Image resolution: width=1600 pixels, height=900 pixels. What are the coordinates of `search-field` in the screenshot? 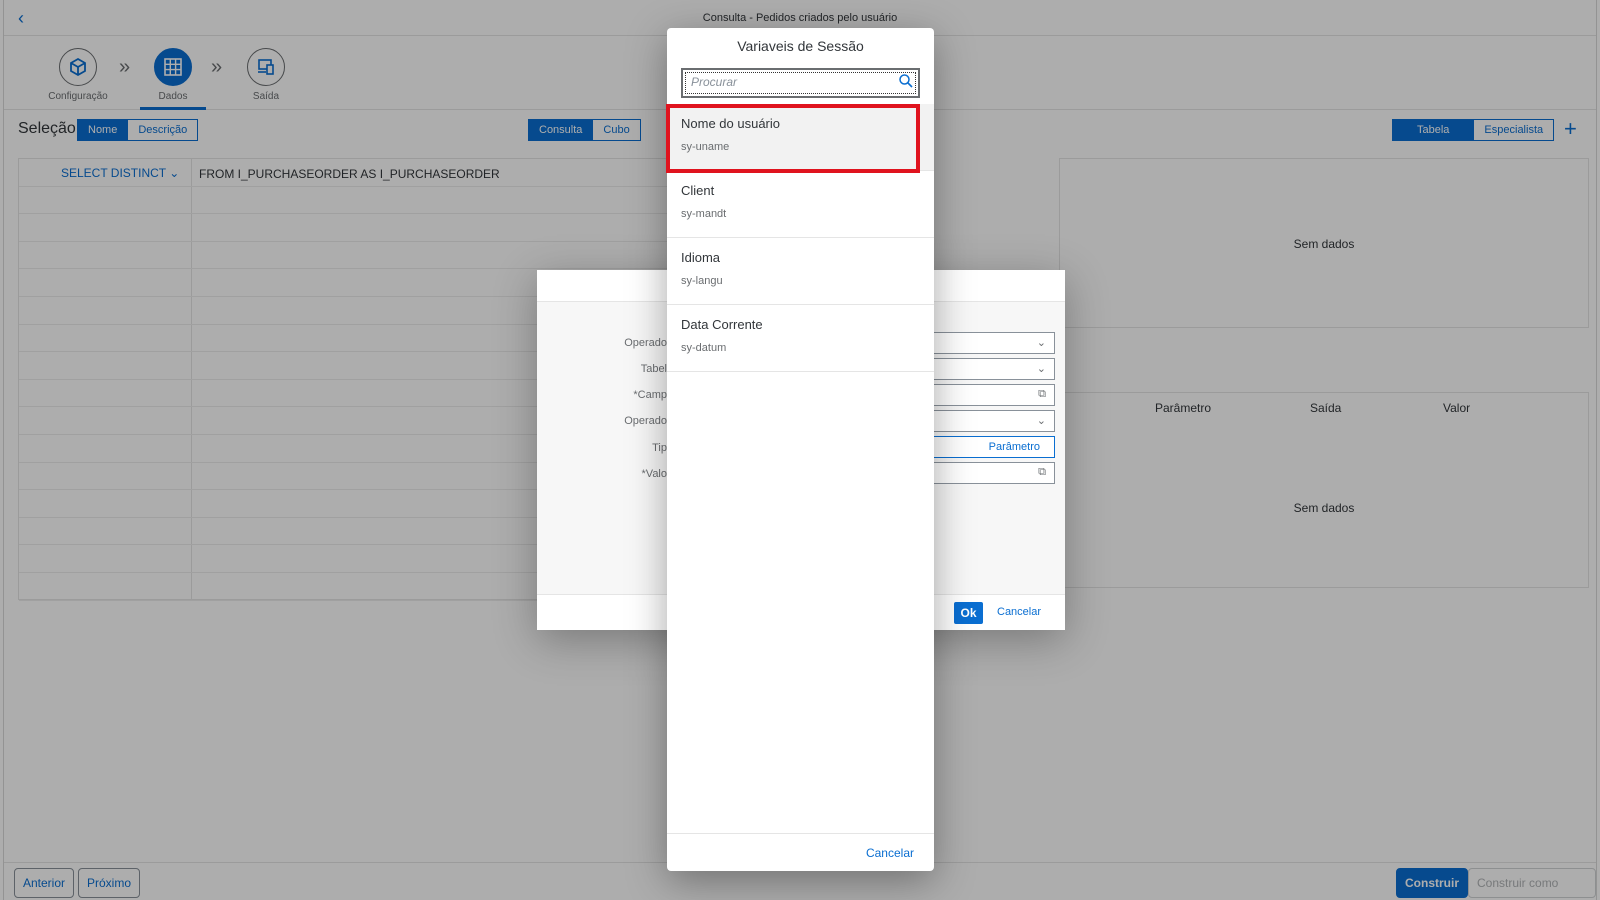 It's located at (800, 83).